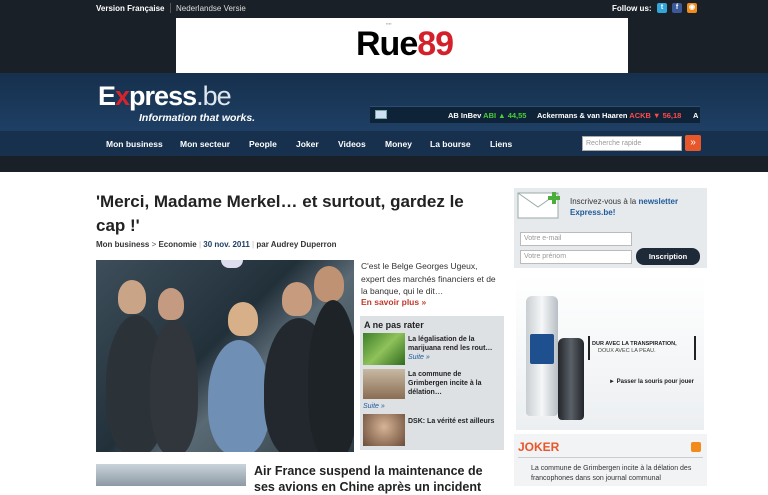  Describe the element at coordinates (642, 348) in the screenshot. I see `slogan-bracket` at that location.